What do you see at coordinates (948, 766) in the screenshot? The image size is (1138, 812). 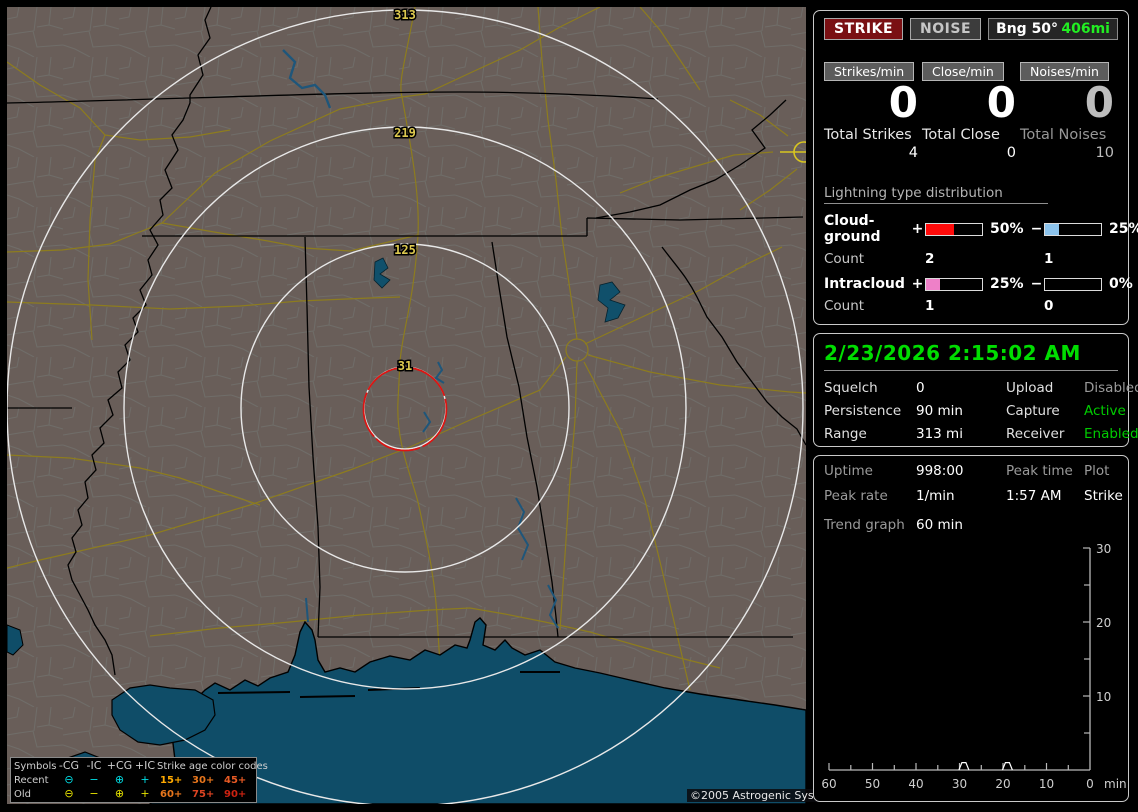 I see `x-ticks` at bounding box center [948, 766].